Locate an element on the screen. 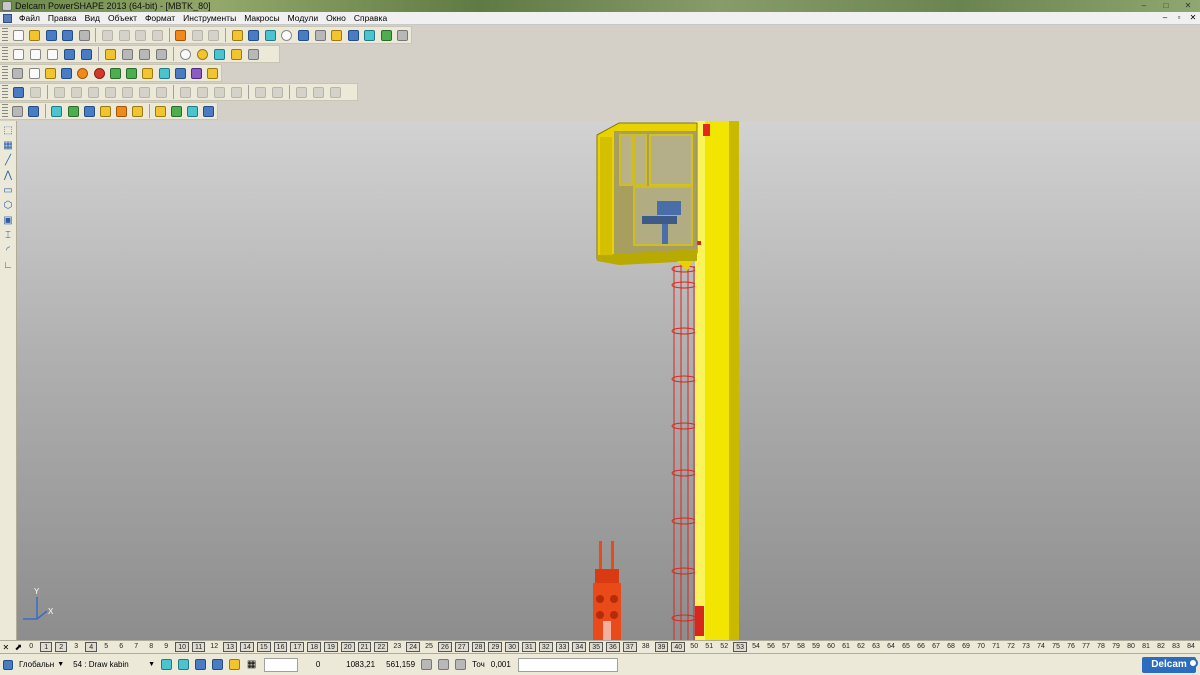  level-button: 22 is located at coordinates (381, 647).